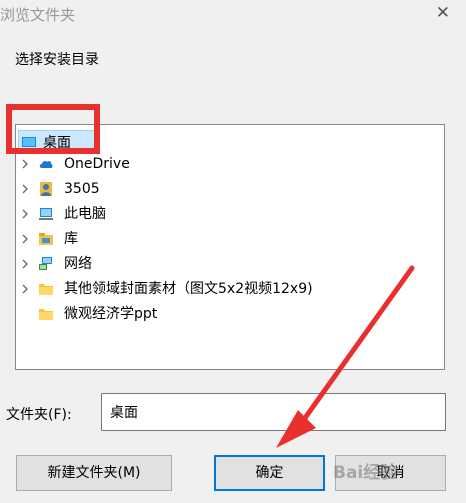 This screenshot has width=466, height=503. What do you see at coordinates (345, 356) in the screenshot?
I see `annotation-arrow-icon` at bounding box center [345, 356].